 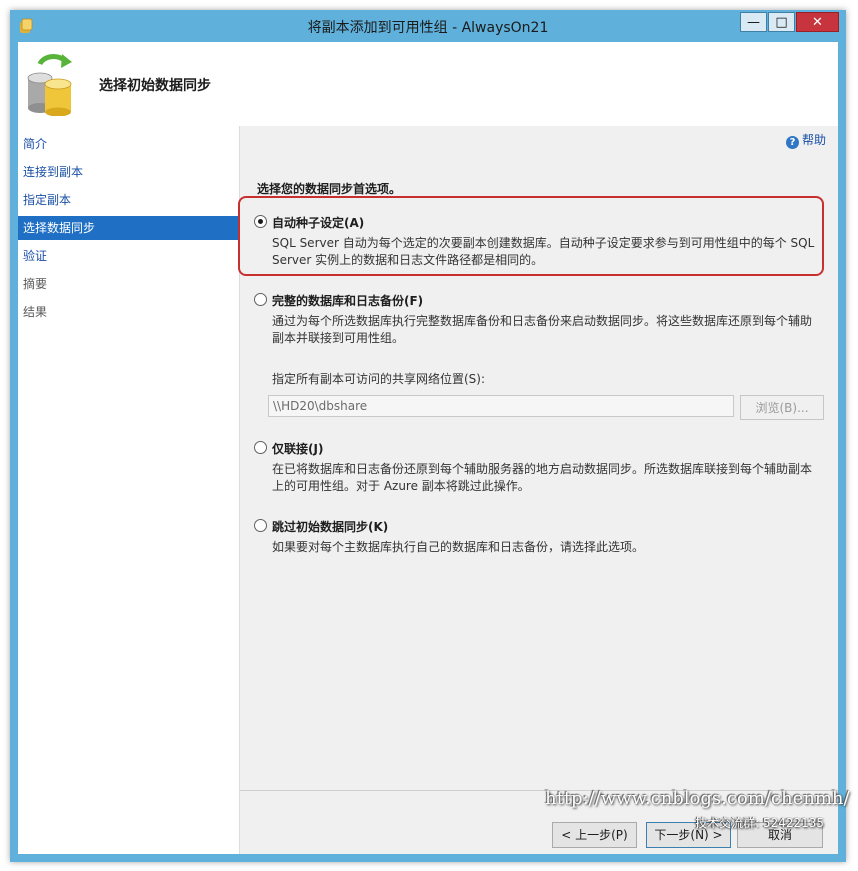 I want to click on previous-button: < 上一步(P), so click(x=594, y=835).